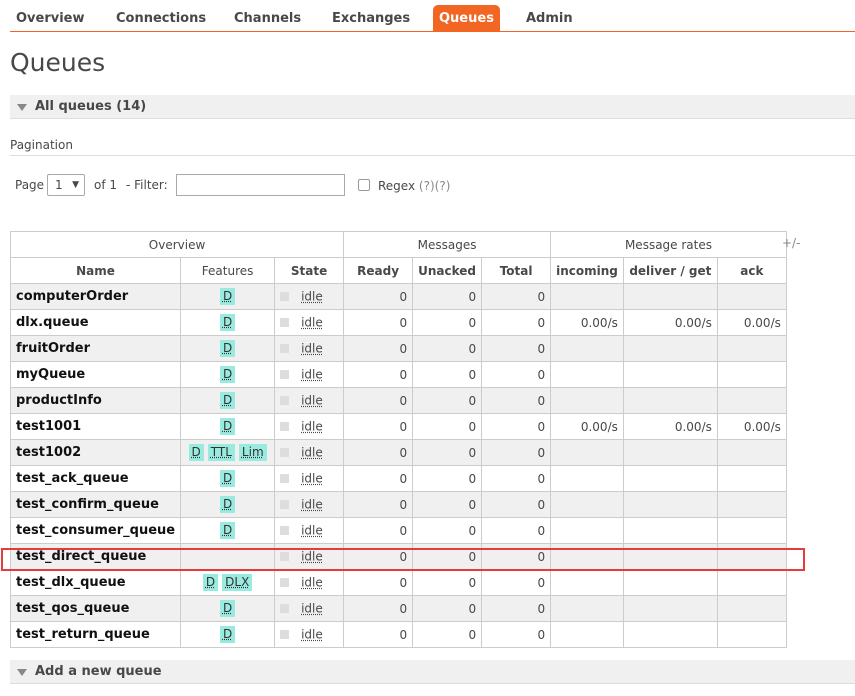 This screenshot has width=855, height=696. I want to click on table-row: productInfo Didle 0 0 0, so click(398, 400).